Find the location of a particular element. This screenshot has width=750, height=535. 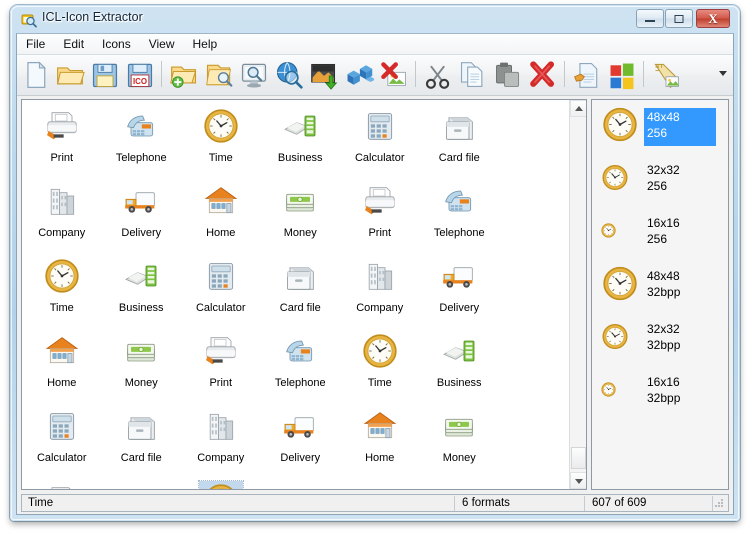

open-folder-icon is located at coordinates (70, 75).